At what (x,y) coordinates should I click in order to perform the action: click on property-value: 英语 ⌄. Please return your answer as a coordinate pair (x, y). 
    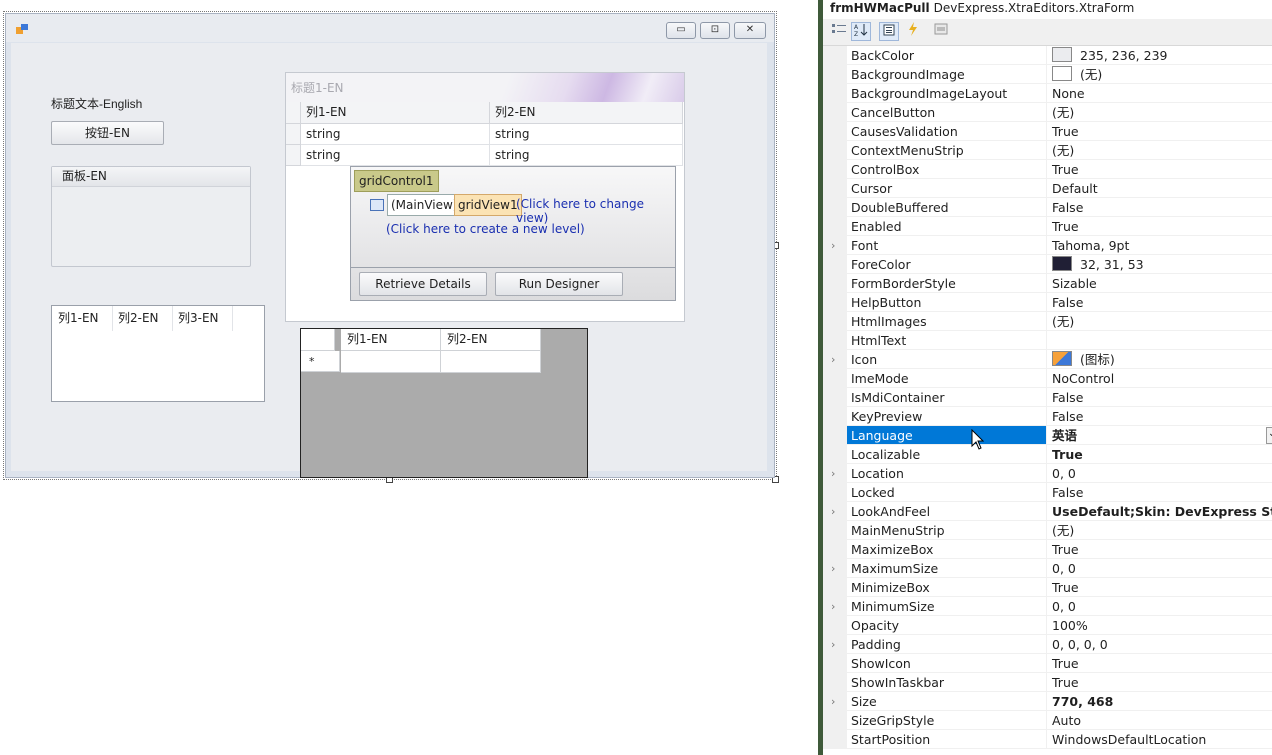
    Looking at the image, I should click on (1159, 435).